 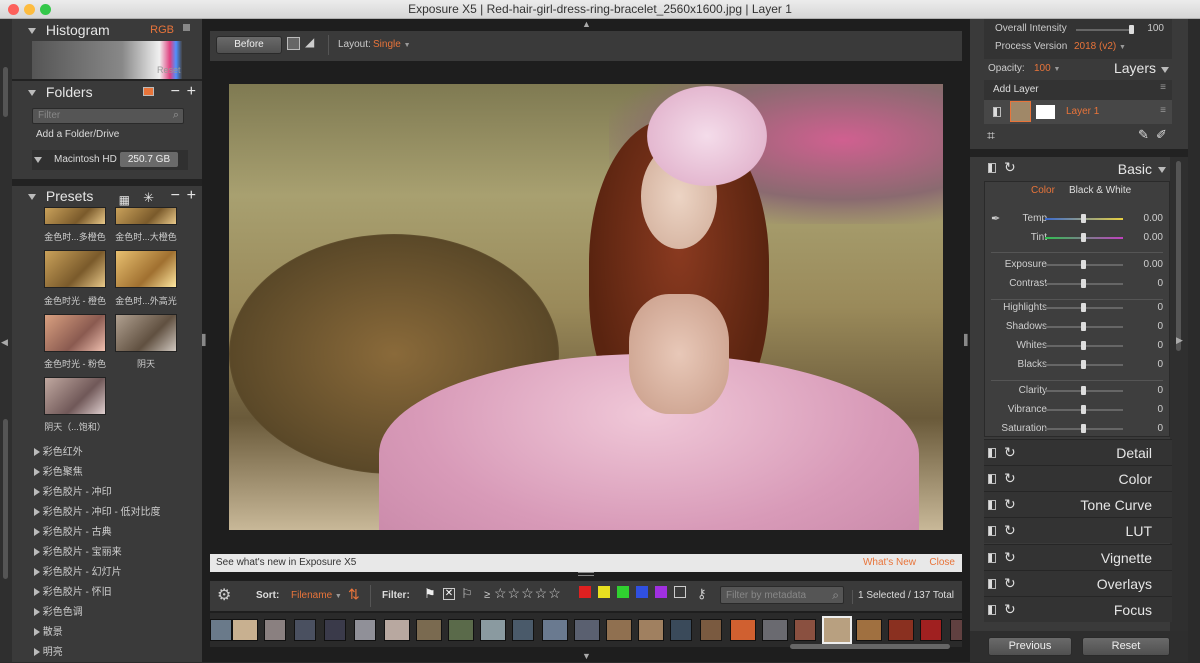 I want to click on previous-button: Previous, so click(x=1030, y=646).